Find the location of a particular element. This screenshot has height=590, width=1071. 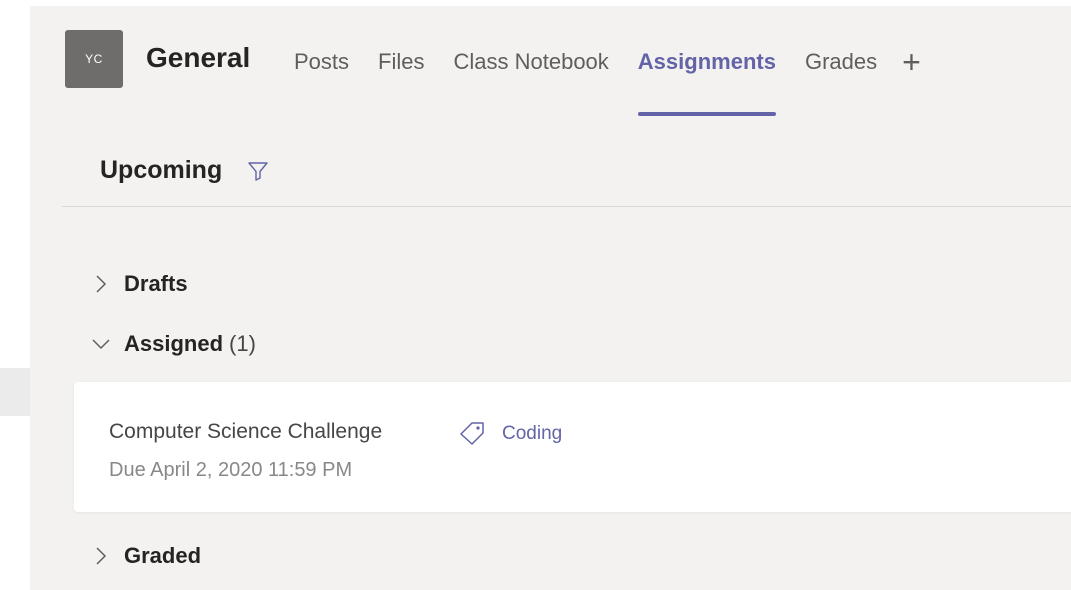

assignment-tag: Coding is located at coordinates (532, 434).